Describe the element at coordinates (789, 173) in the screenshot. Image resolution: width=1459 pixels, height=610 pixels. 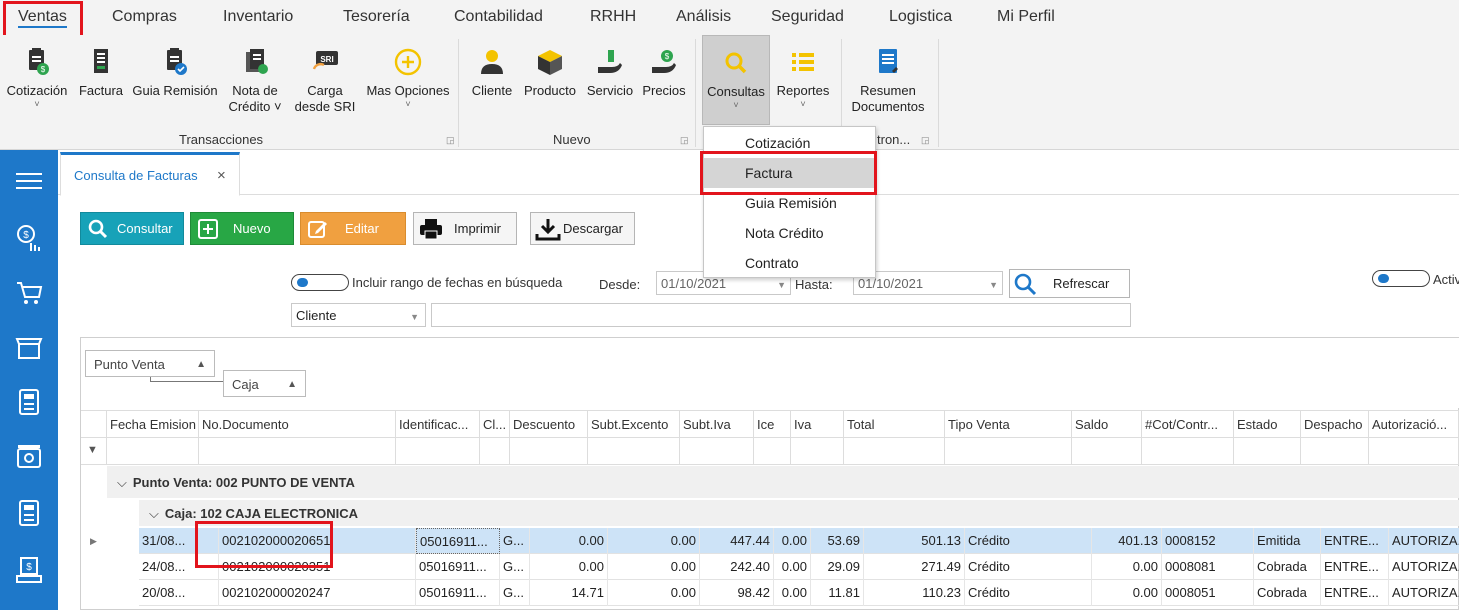
I see `dropdown-item-factura: Factura` at that location.